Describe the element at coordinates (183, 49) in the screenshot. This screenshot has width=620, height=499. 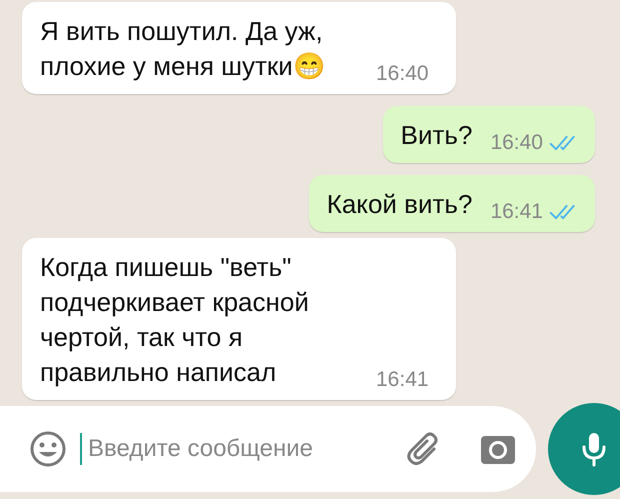
I see `message-text: Я вить пошутил. Да уж, плохие у меня шутки😁` at that location.